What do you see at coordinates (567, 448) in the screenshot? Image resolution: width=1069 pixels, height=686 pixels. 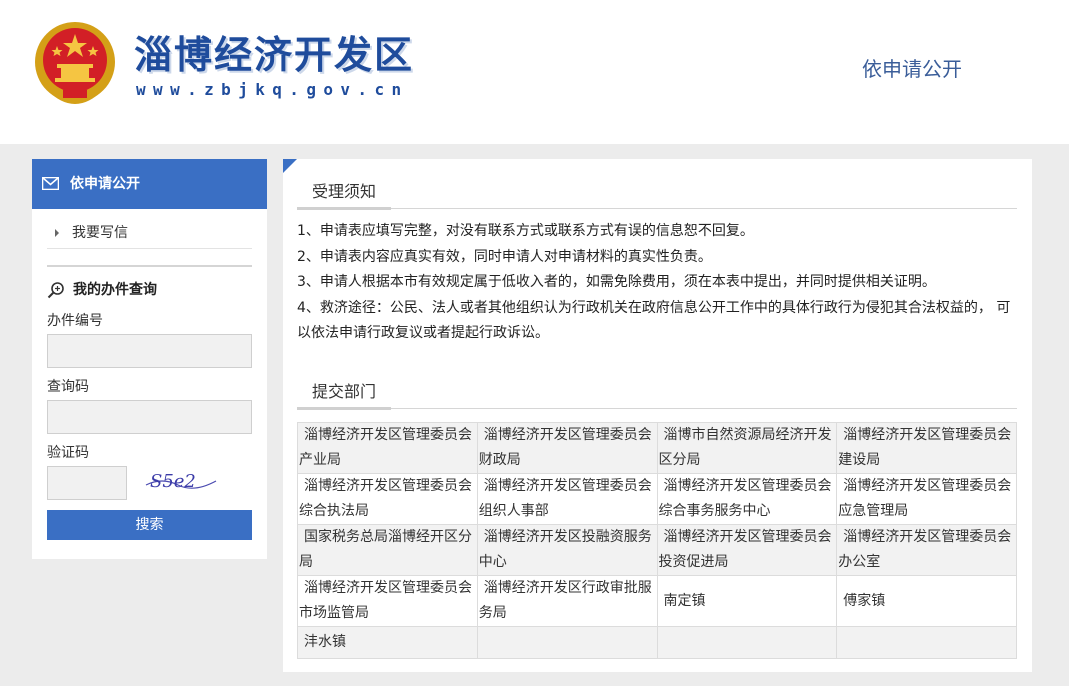 I see `department-cell: 淄博经济开发区管理委员会财政局` at bounding box center [567, 448].